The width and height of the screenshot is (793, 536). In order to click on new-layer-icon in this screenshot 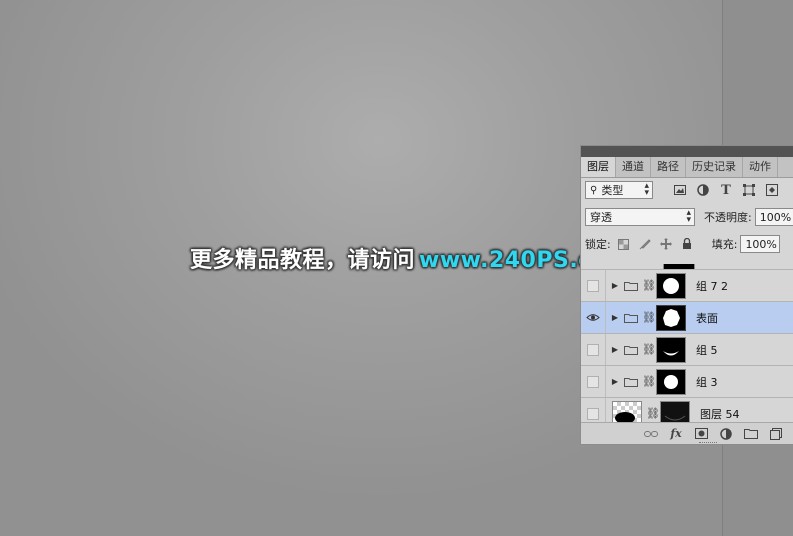, I will do `click(776, 434)`.